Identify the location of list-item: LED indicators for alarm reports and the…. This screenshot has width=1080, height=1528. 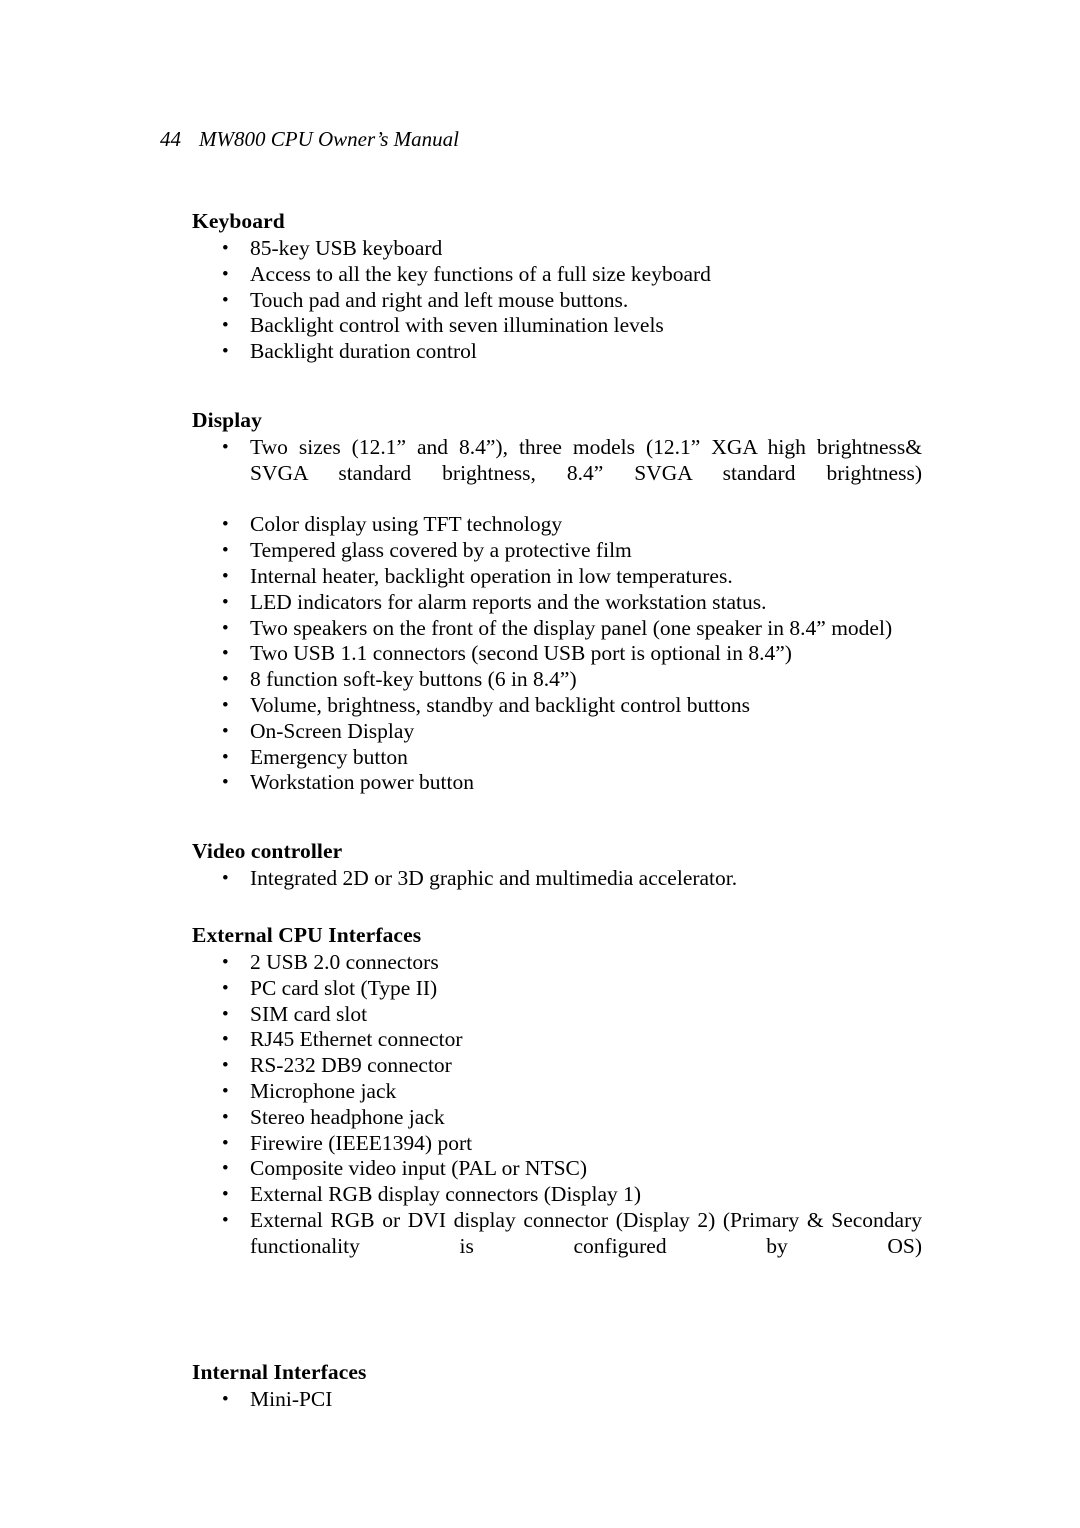
(557, 603).